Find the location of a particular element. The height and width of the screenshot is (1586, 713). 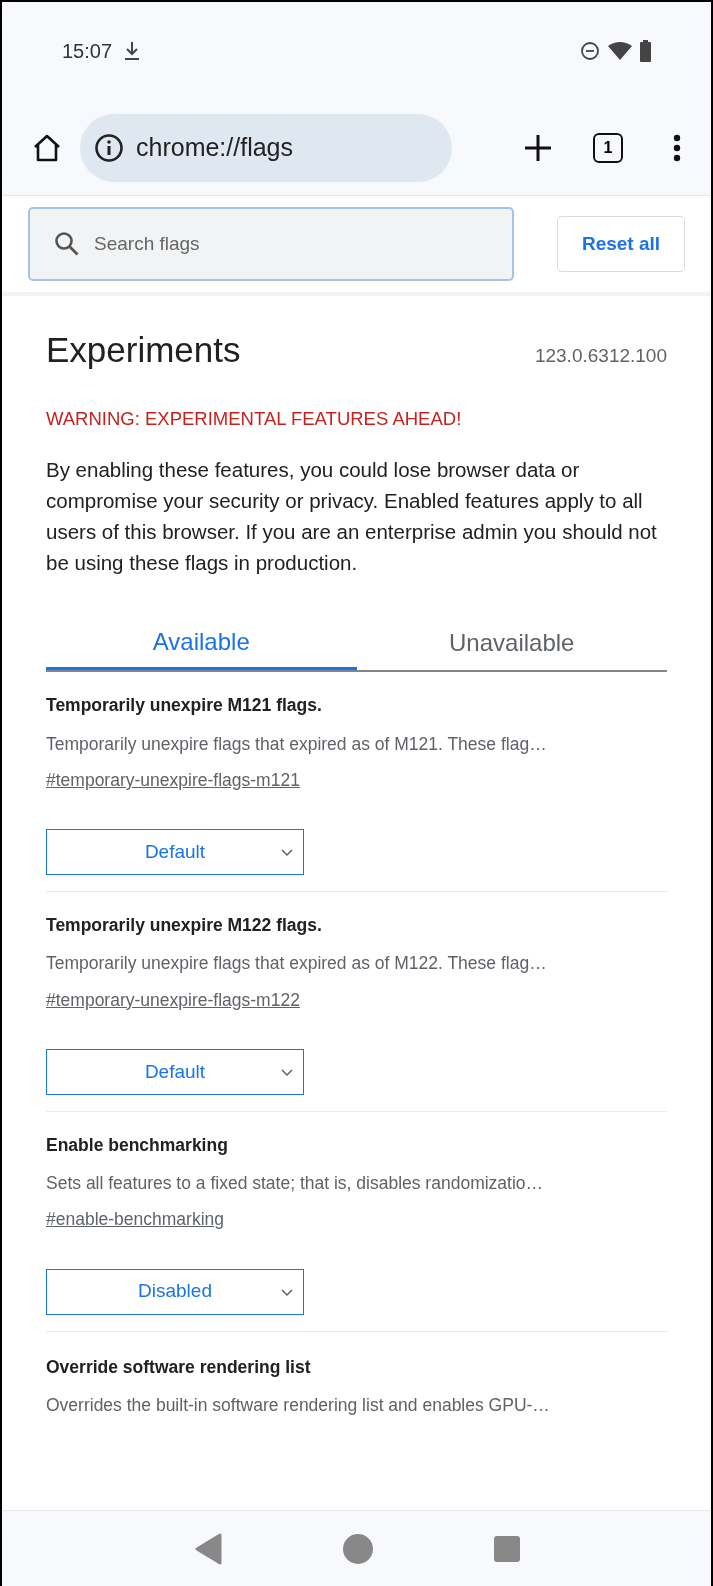

info-icon is located at coordinates (109, 147).